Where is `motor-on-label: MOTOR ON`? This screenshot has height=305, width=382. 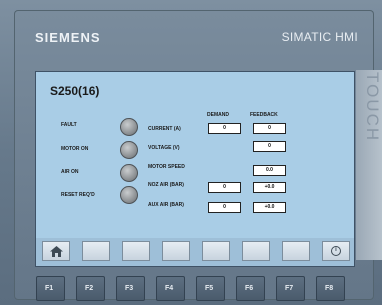
motor-on-label: MOTOR ON is located at coordinates (75, 149).